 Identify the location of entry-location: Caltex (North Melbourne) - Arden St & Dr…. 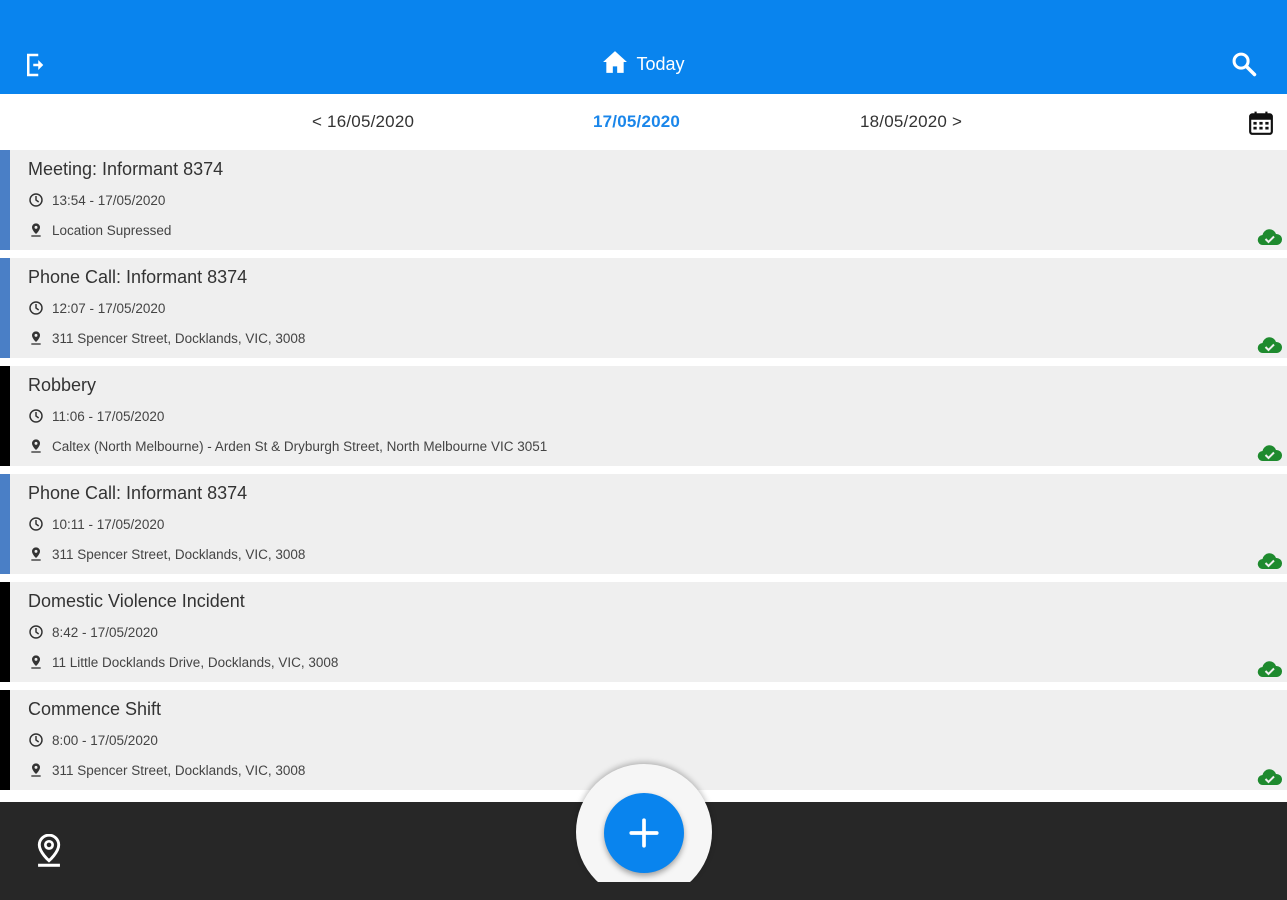
(287, 446).